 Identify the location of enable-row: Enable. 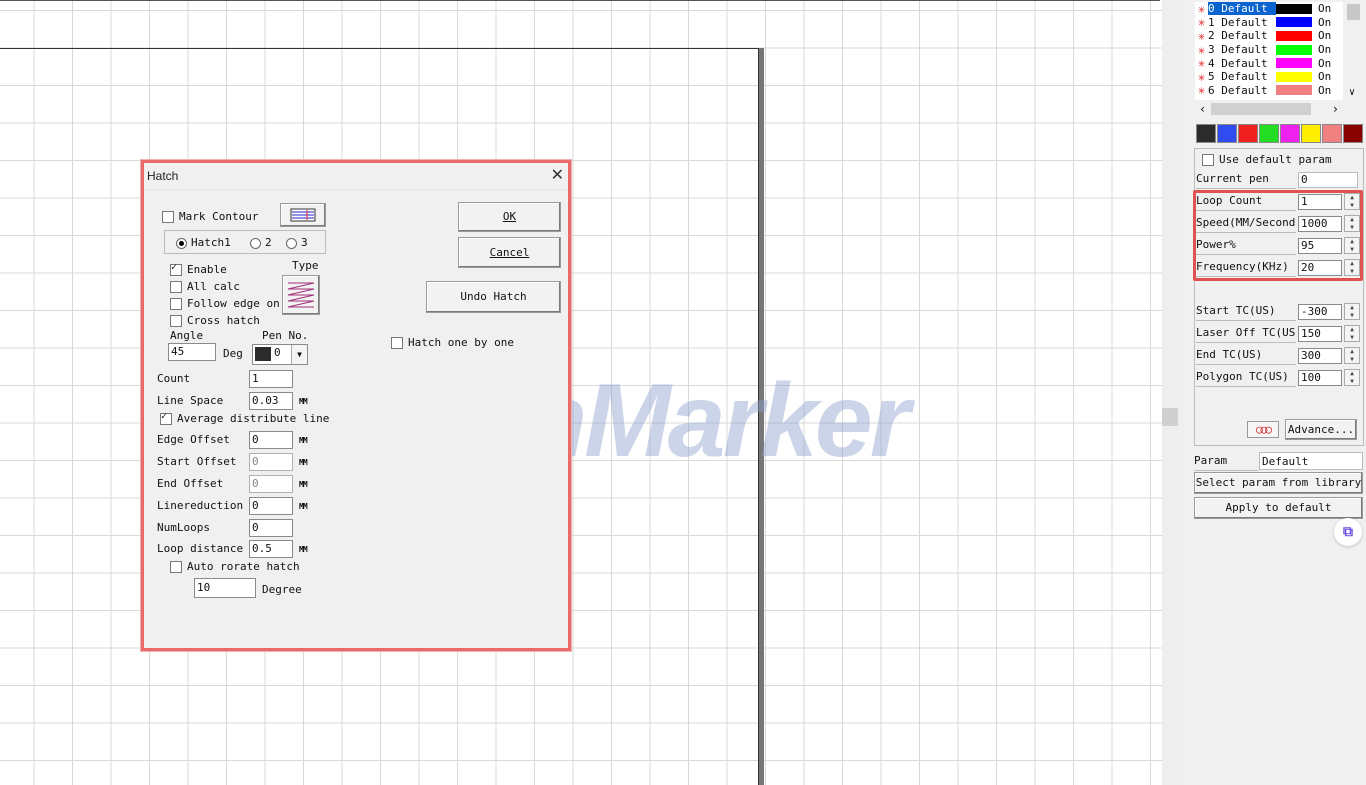
(198, 269).